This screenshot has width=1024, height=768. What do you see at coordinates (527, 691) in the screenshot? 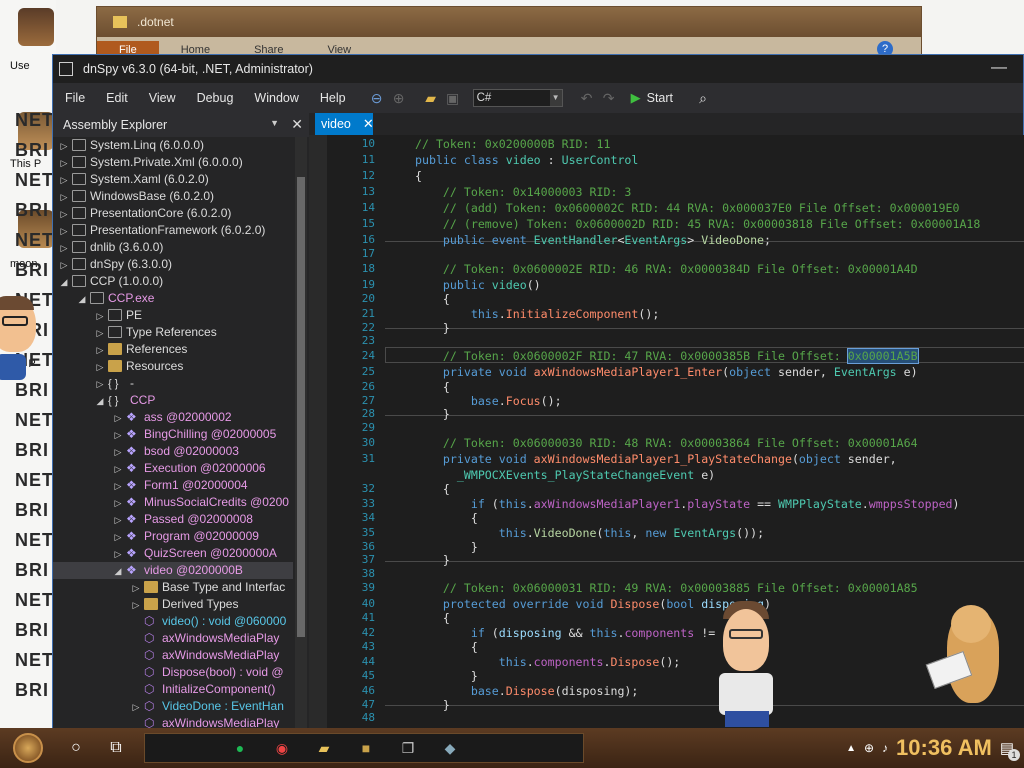
I see `code-line: base.Dispose(disposing);` at bounding box center [527, 691].